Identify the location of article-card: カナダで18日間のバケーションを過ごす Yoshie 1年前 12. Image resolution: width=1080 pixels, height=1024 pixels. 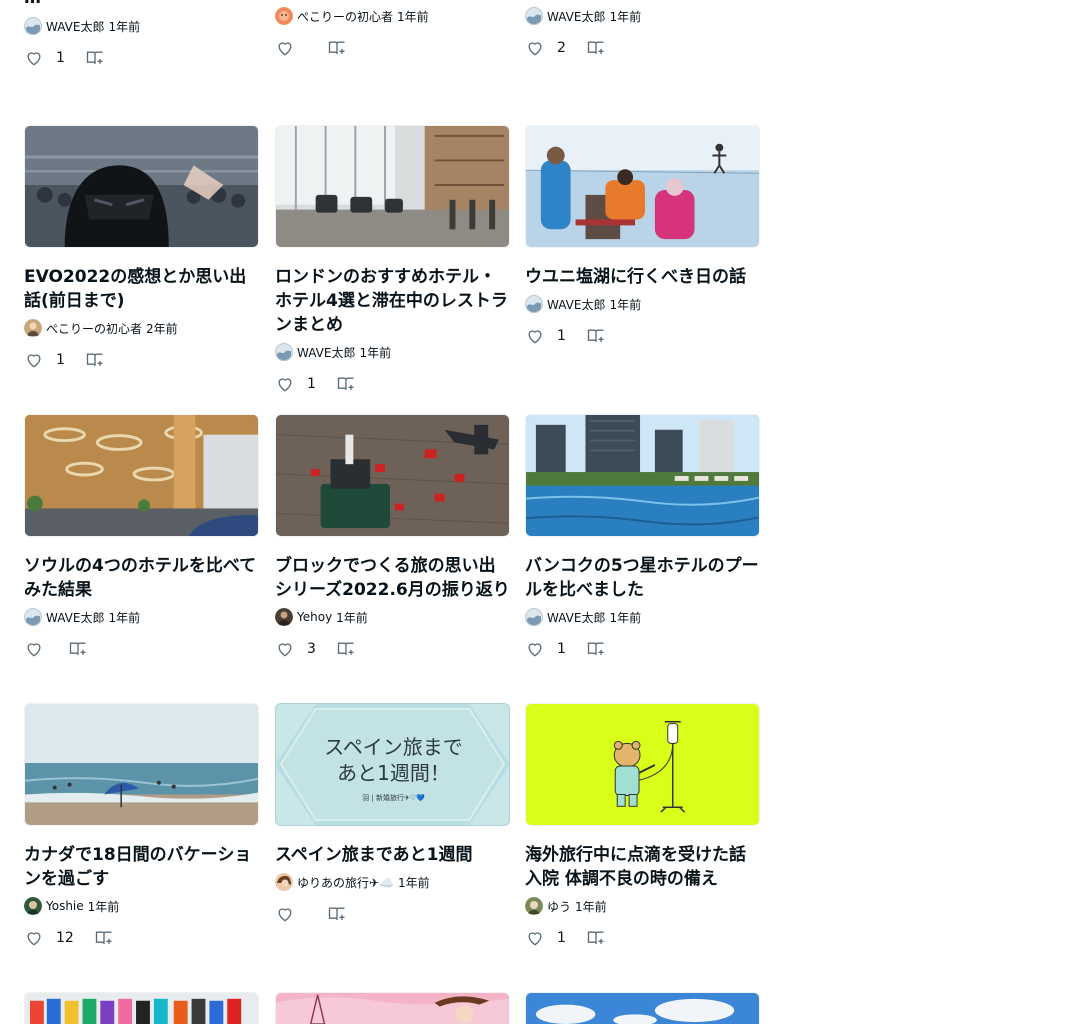
(142, 826).